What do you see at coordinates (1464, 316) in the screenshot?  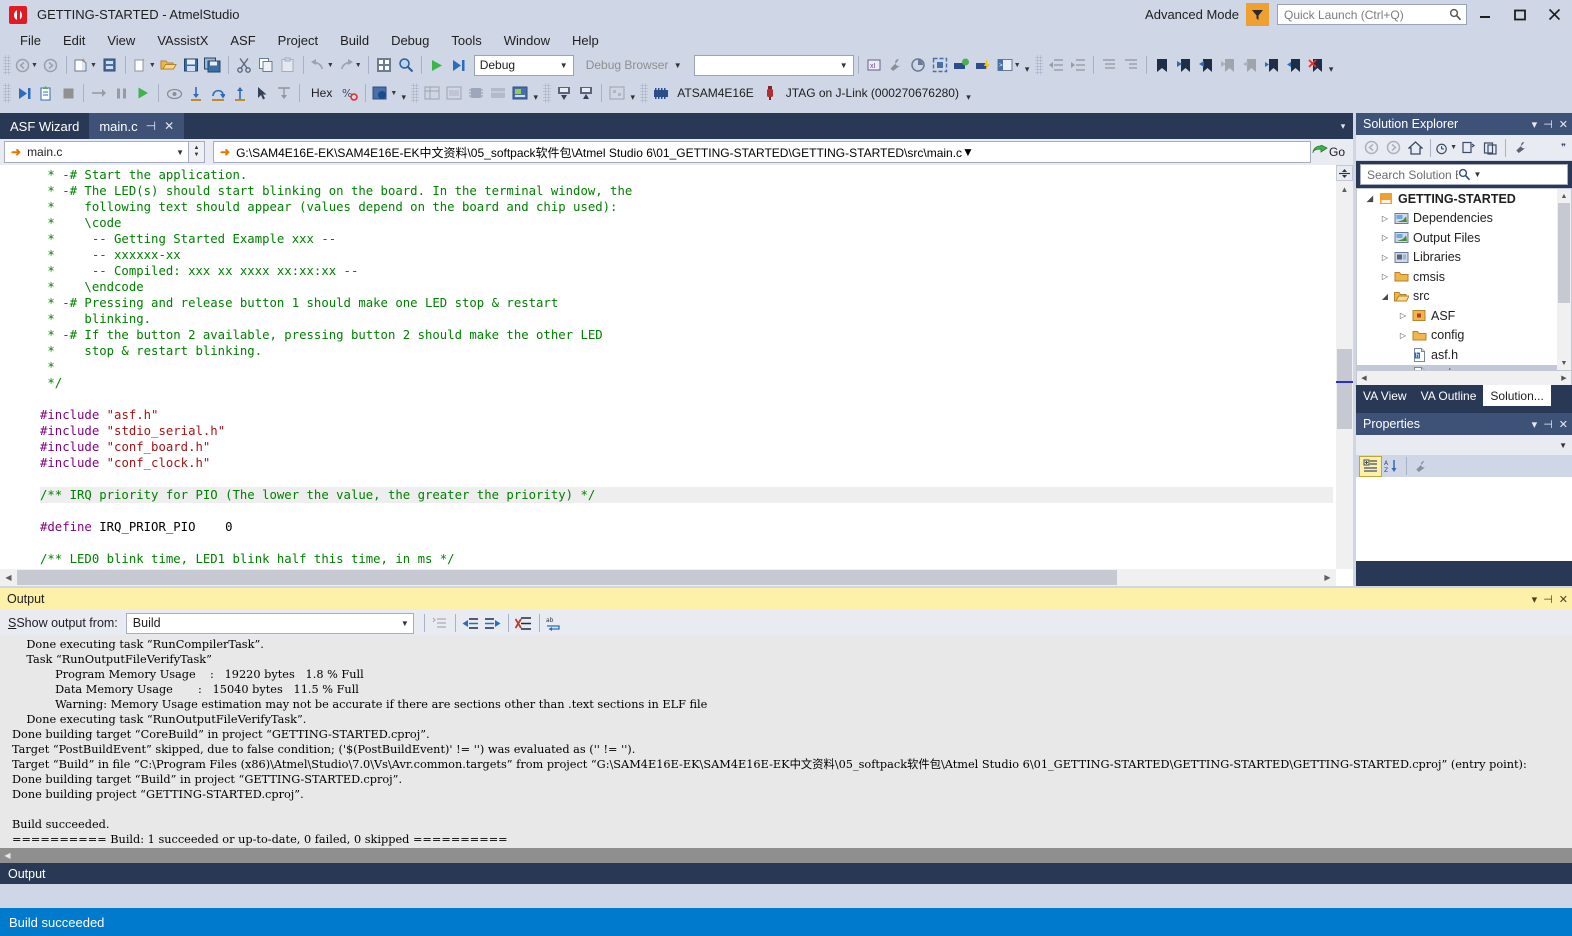 I see `tree-item-asf: ▷ ASF` at bounding box center [1464, 316].